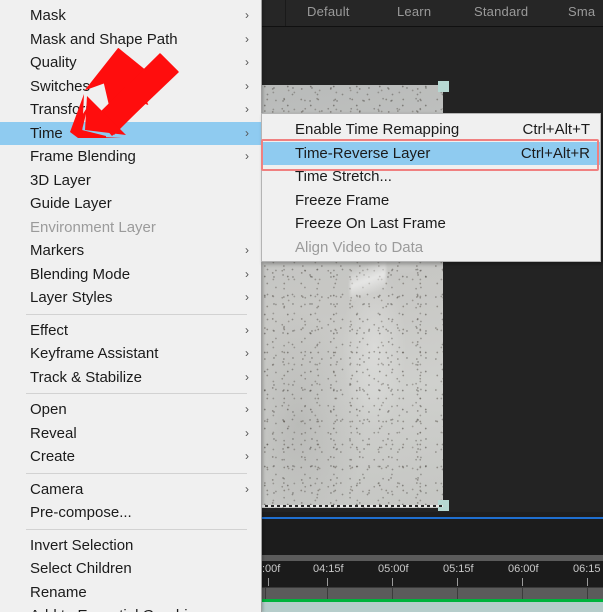 This screenshot has height=612, width=603. Describe the element at coordinates (83, 156) in the screenshot. I see `menu-item-label: Frame Blending` at that location.